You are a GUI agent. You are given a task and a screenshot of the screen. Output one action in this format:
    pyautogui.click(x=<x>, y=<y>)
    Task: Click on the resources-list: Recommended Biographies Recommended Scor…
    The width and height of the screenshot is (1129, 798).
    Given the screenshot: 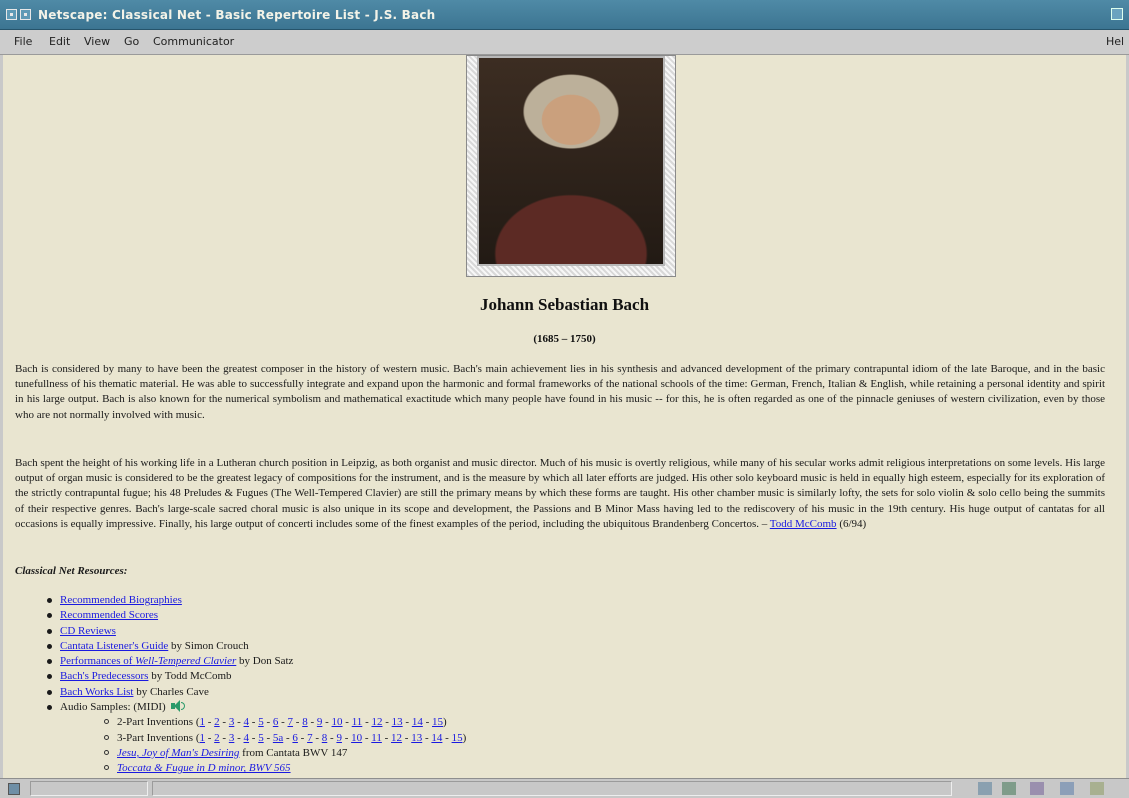 What is the action you would take?
    pyautogui.click(x=256, y=685)
    